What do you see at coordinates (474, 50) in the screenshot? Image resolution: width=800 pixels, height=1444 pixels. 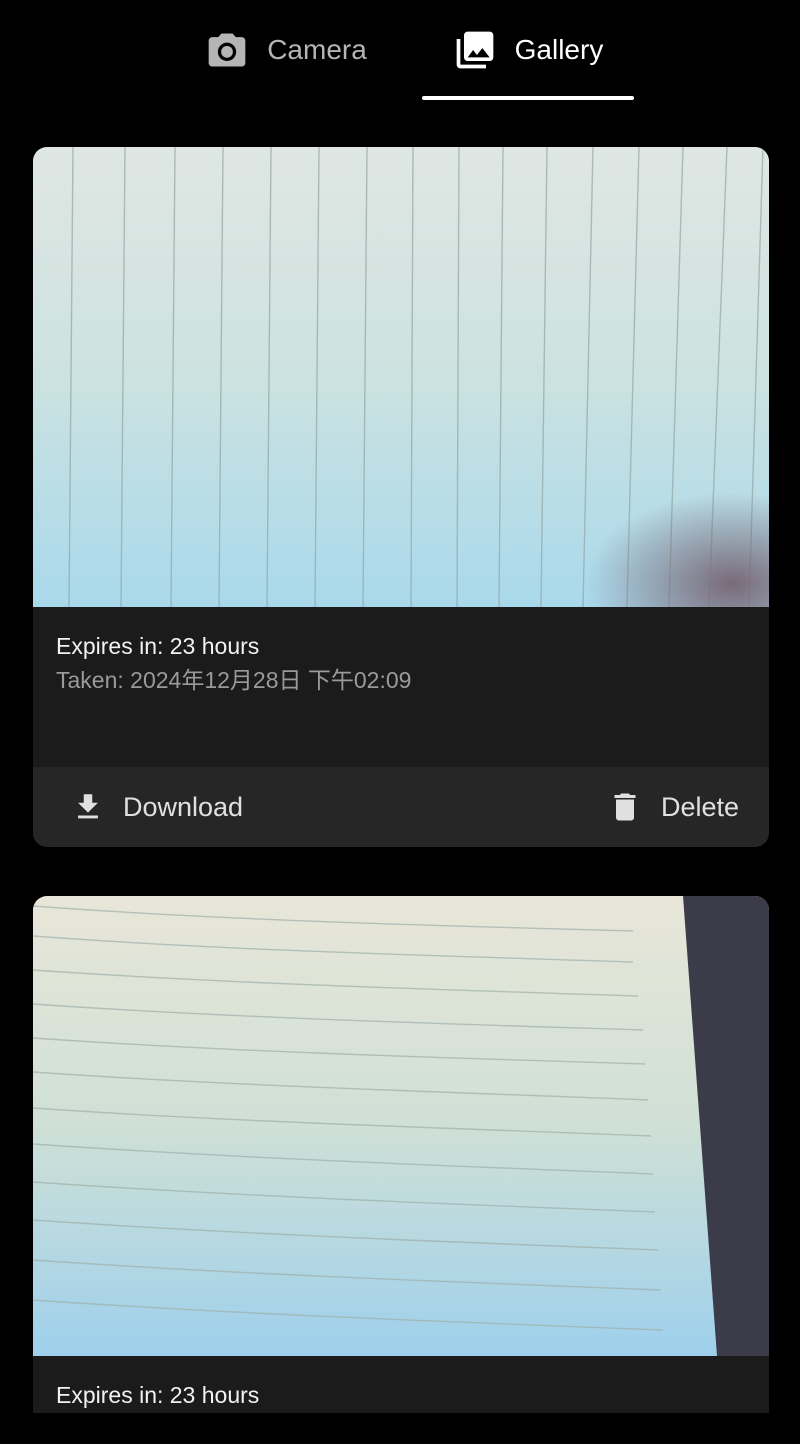 I see `photo-library-icon` at bounding box center [474, 50].